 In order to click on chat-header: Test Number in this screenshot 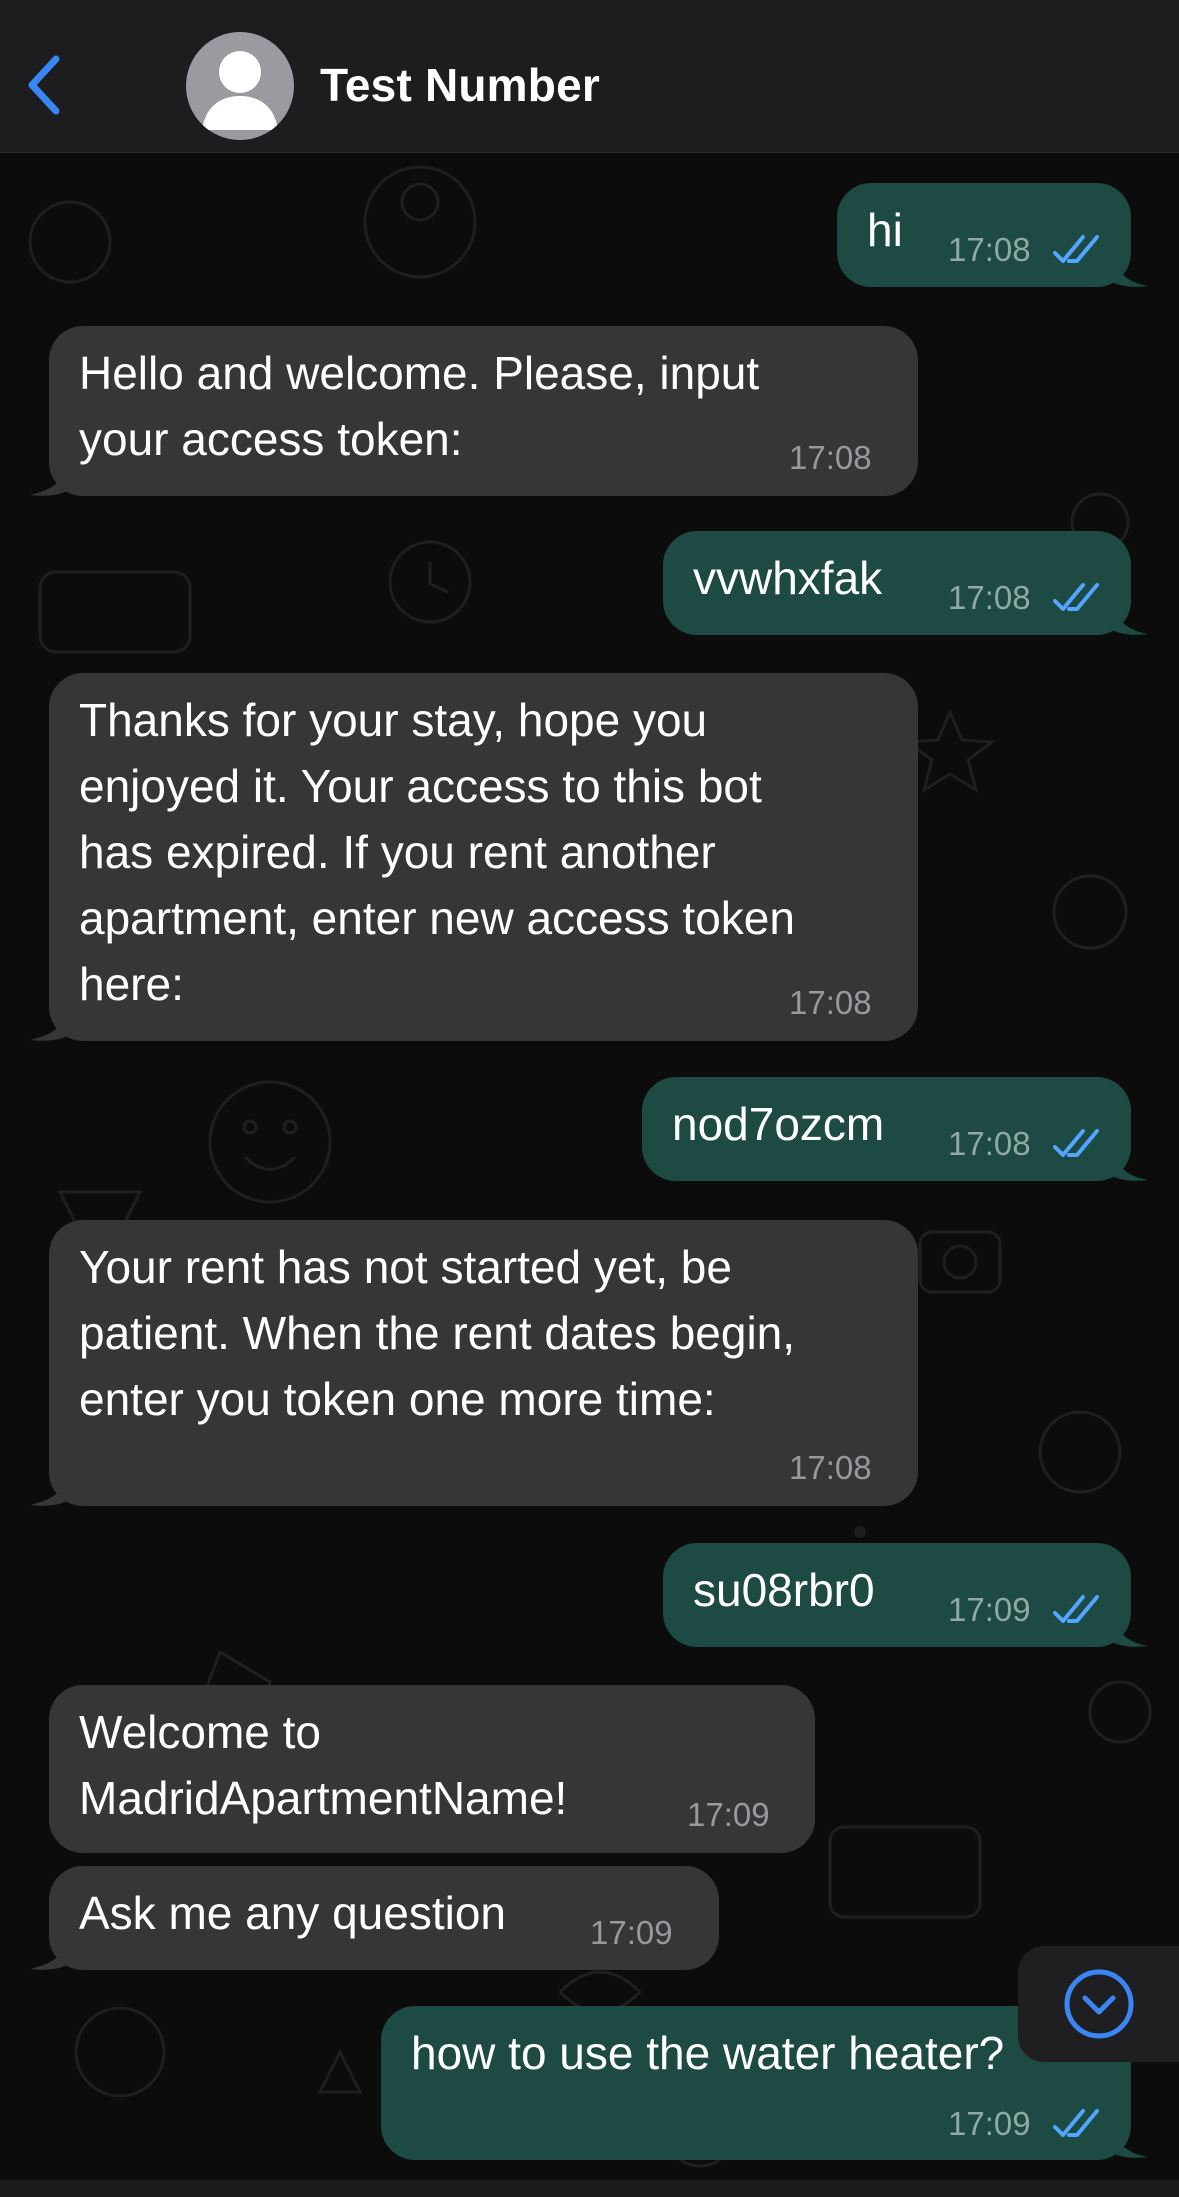, I will do `click(589, 76)`.